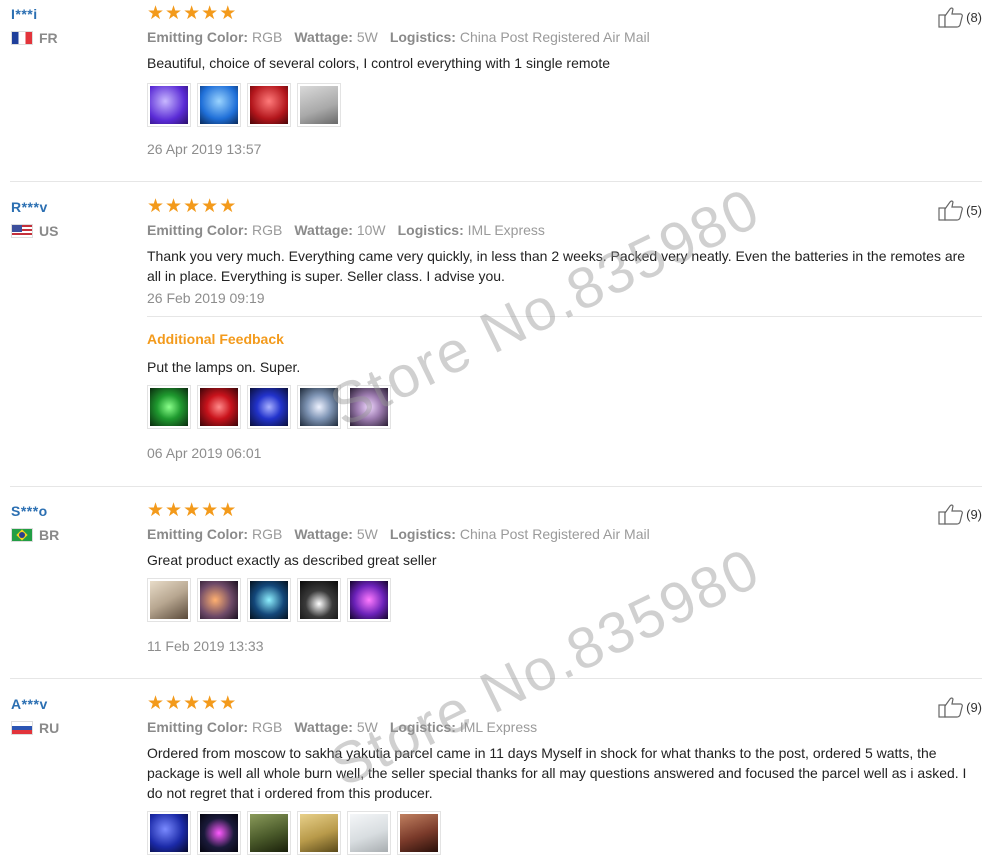  I want to click on reviewer-country: US, so click(34, 231).